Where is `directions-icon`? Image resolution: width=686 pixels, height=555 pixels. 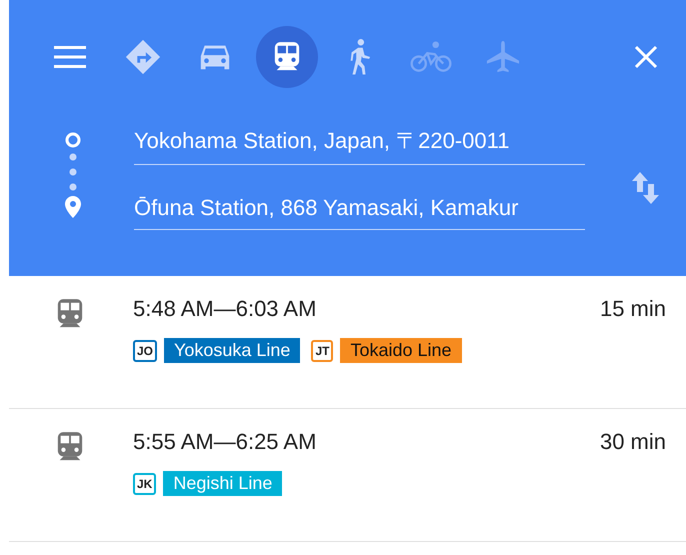
directions-icon is located at coordinates (143, 57).